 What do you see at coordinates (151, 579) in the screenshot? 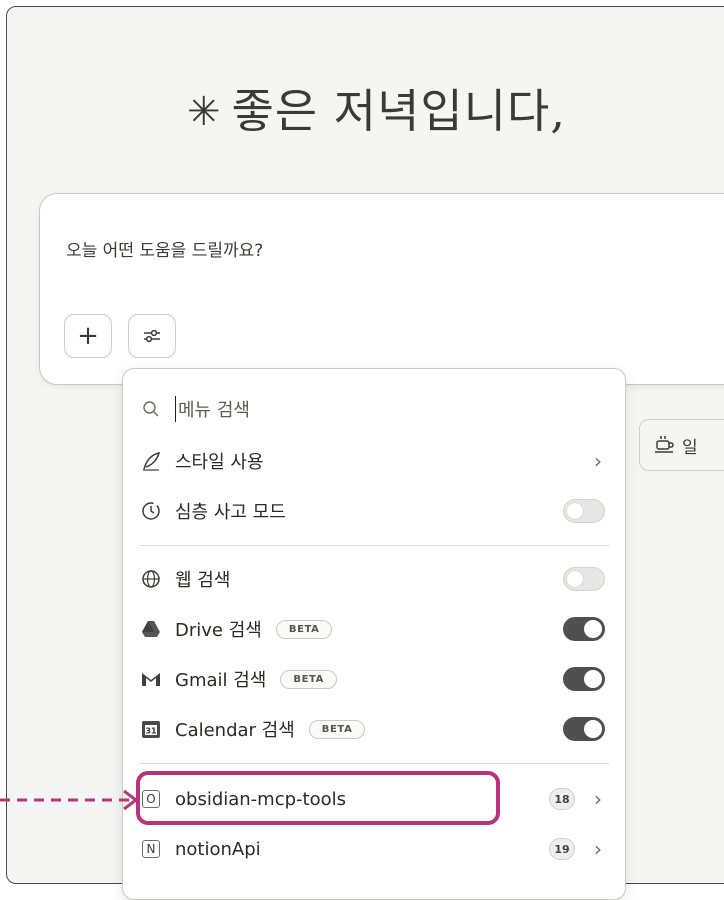
I see `globe-icon` at bounding box center [151, 579].